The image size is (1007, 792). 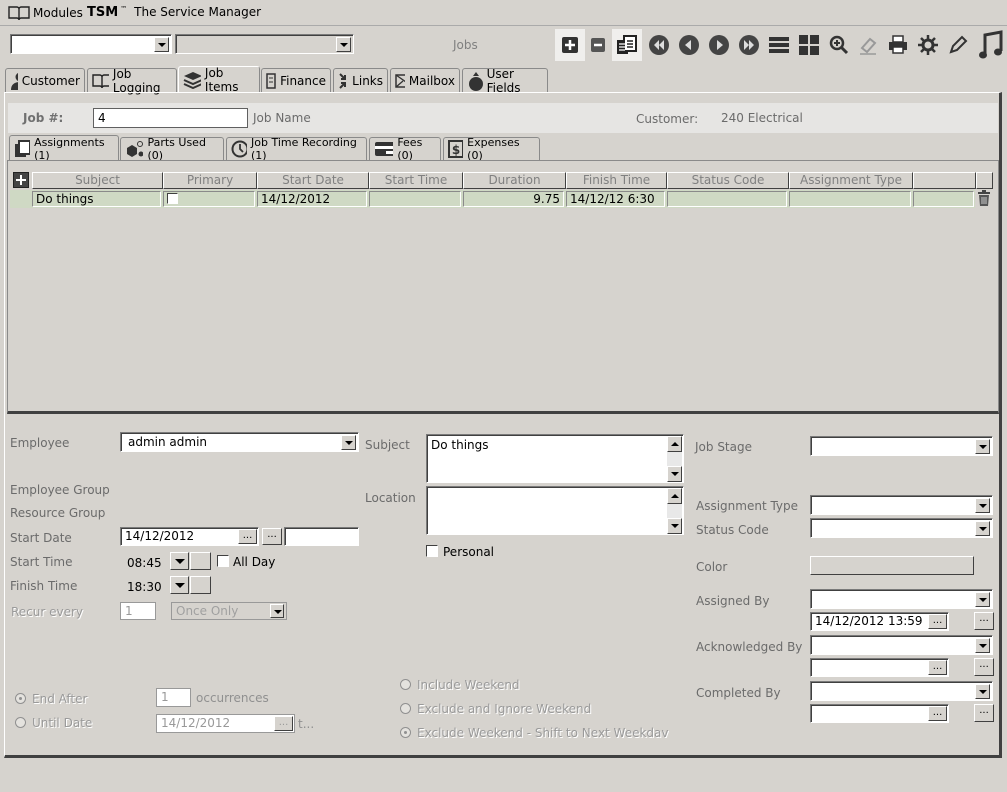 I want to click on col-extra, so click(x=944, y=180).